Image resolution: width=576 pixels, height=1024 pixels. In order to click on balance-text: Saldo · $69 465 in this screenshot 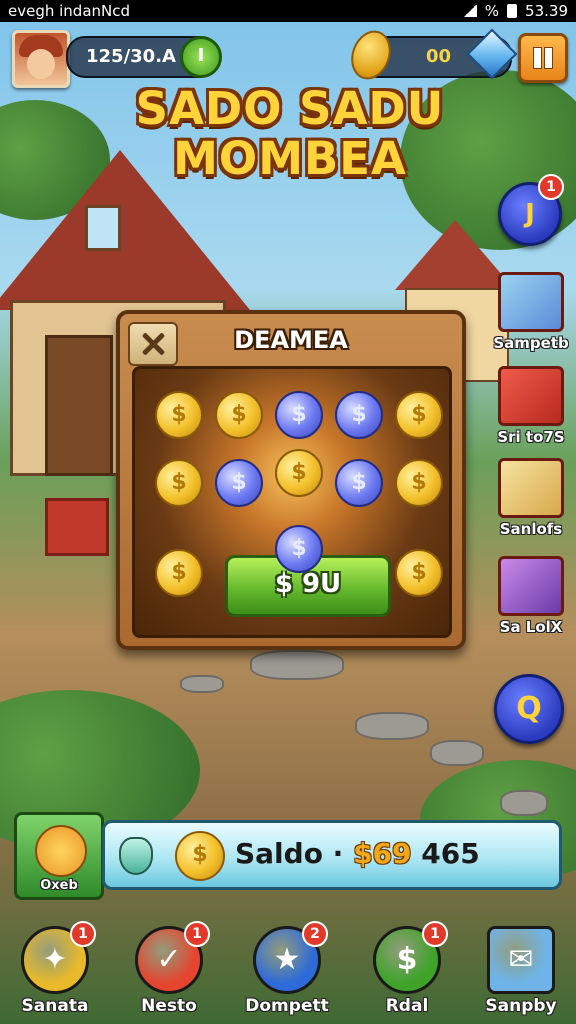, I will do `click(357, 853)`.